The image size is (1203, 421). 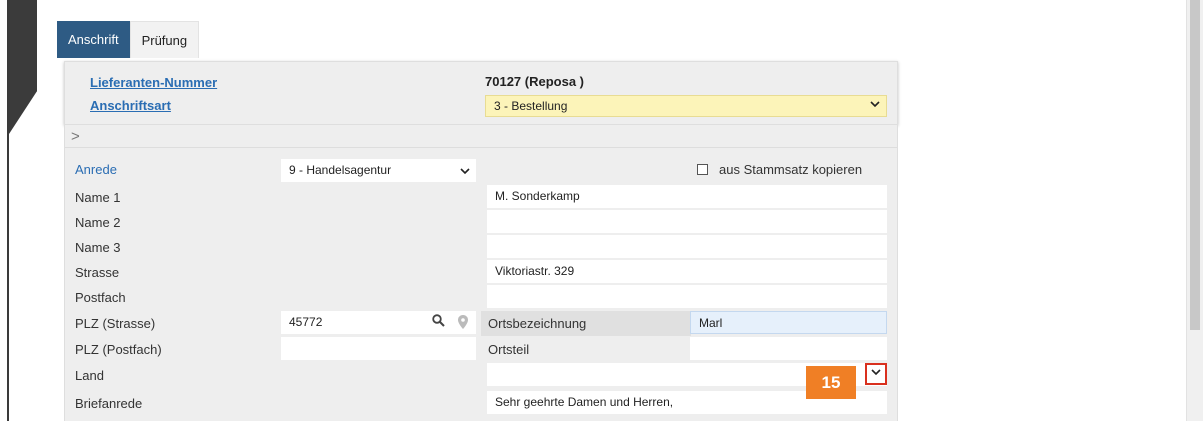 What do you see at coordinates (100, 297) in the screenshot?
I see `postfach-label: Postfach` at bounding box center [100, 297].